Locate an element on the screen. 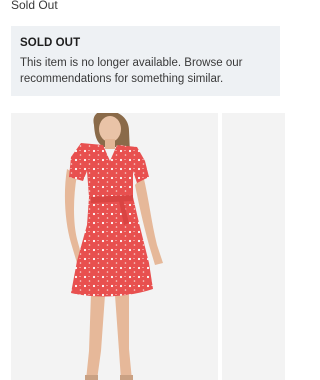 The width and height of the screenshot is (320, 380). product-image is located at coordinates (253, 246).